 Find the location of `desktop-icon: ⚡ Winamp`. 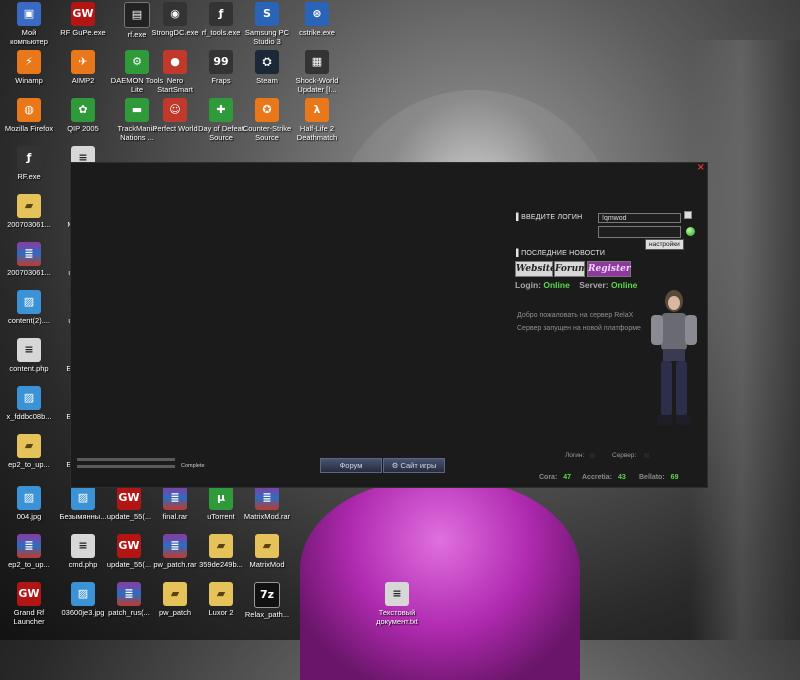

desktop-icon: ⚡ Winamp is located at coordinates (29, 67).